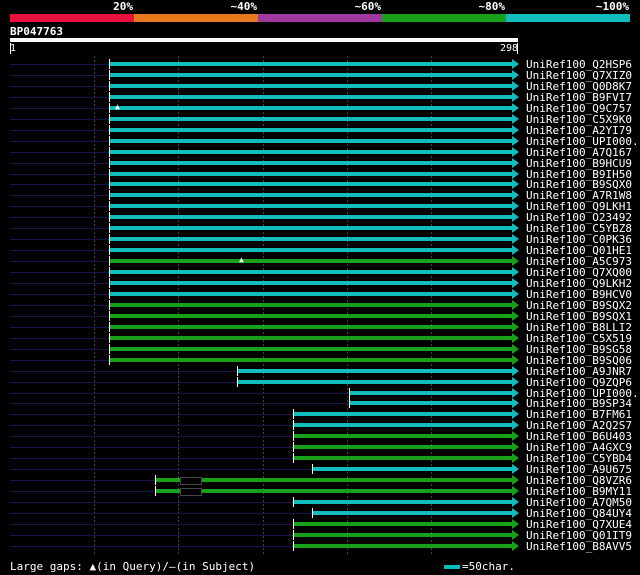 The width and height of the screenshot is (640, 575). I want to click on scale-legend: =50char., so click(479, 567).